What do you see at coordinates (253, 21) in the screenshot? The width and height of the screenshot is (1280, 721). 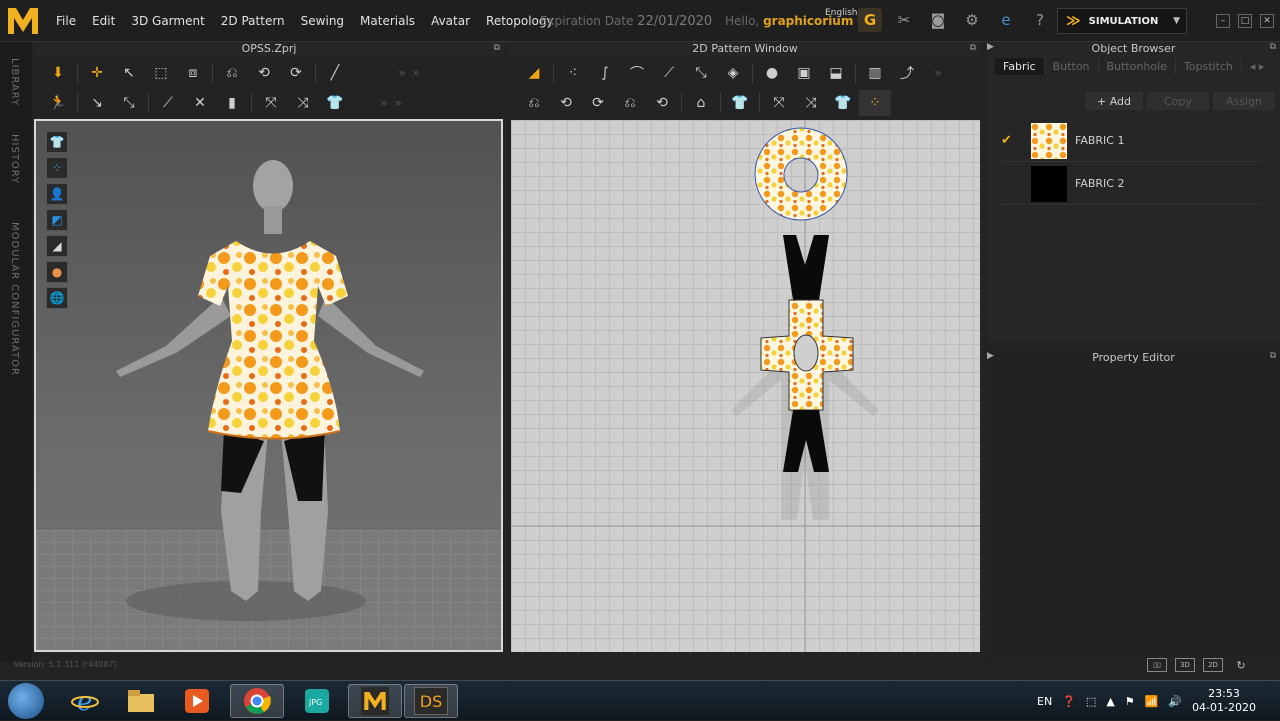 I see `menu-2d-pattern: 2D Pattern` at bounding box center [253, 21].